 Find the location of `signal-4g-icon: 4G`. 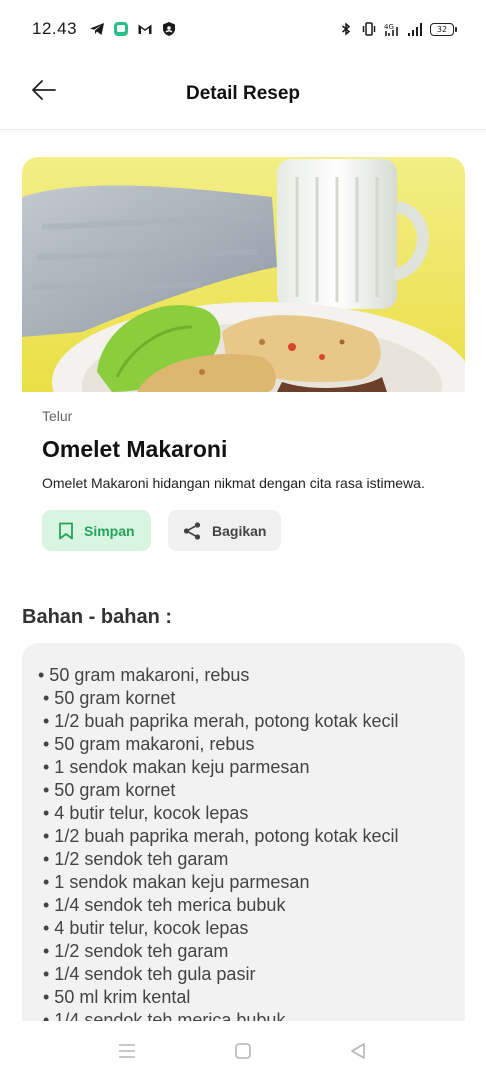

signal-4g-icon: 4G is located at coordinates (391, 29).